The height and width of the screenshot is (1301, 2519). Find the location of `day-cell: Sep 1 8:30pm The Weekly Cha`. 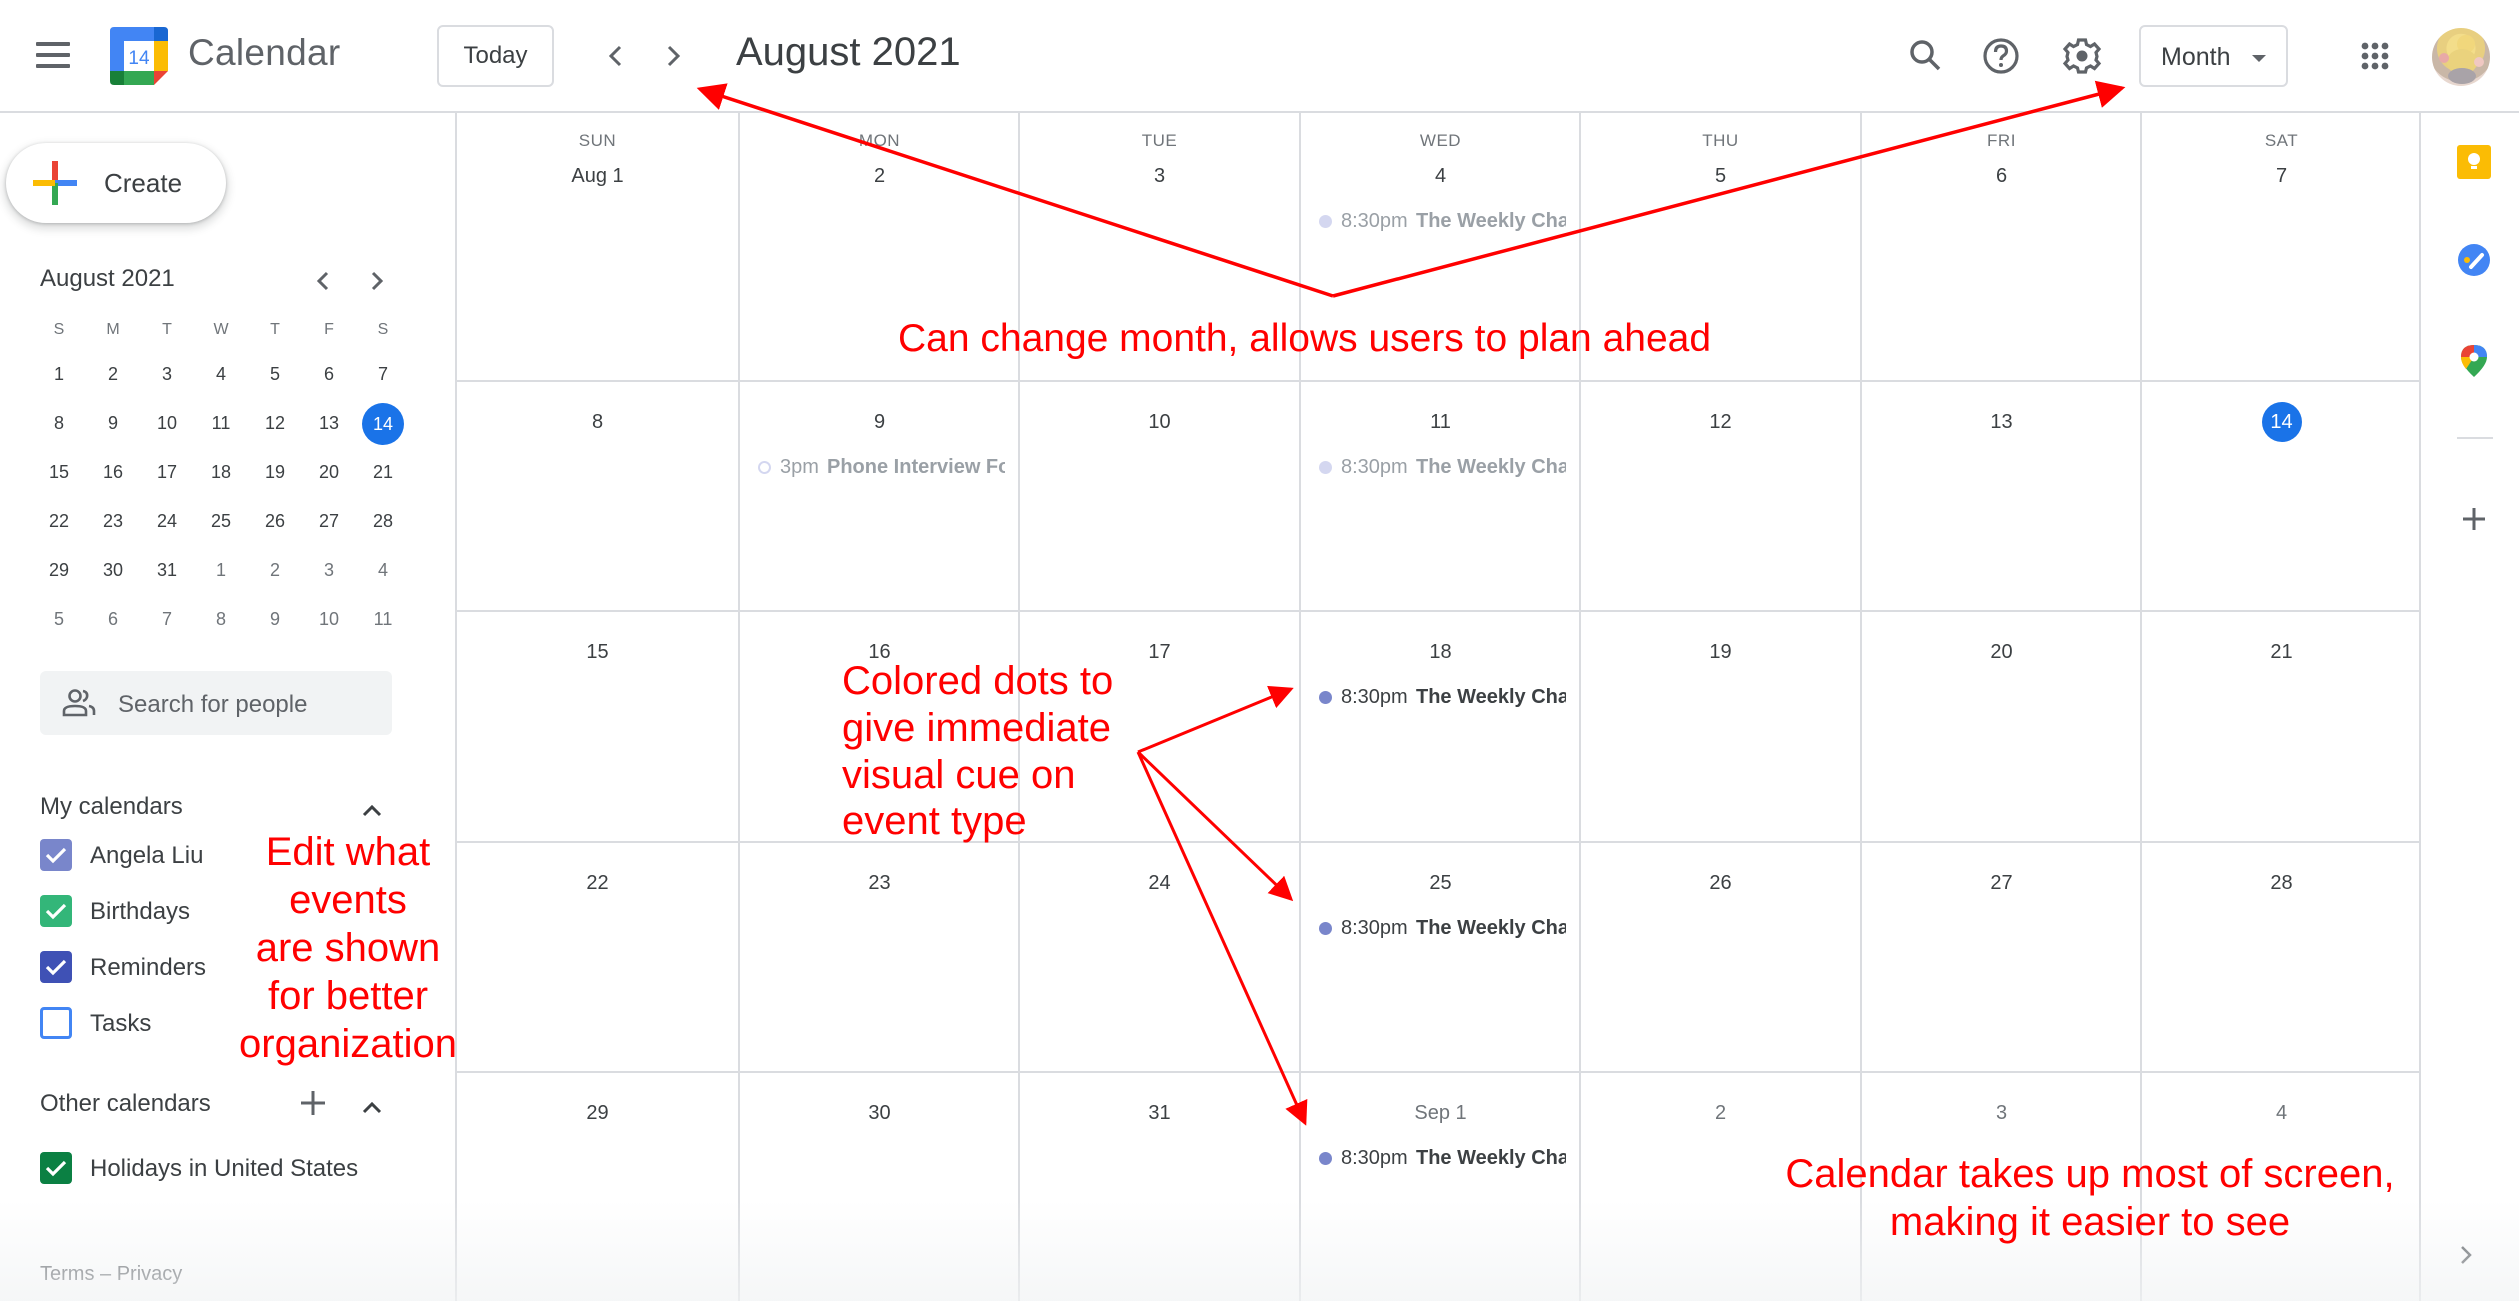

day-cell: Sep 1 8:30pm The Weekly Cha is located at coordinates (1439, 1187).